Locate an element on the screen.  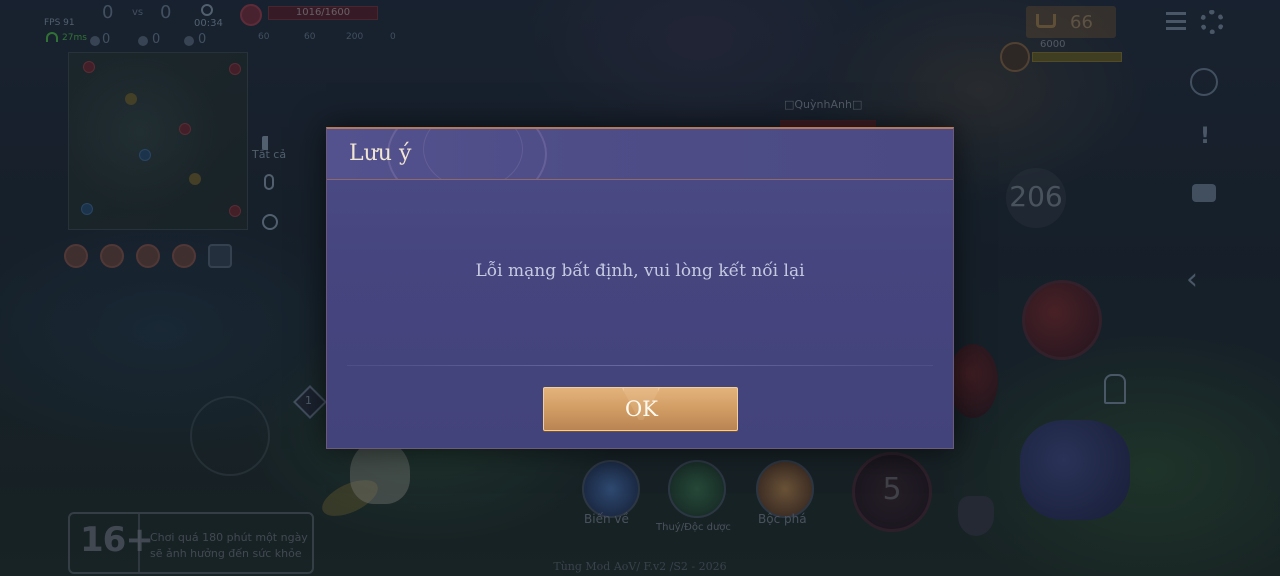
ok-button: OK is located at coordinates (640, 409).